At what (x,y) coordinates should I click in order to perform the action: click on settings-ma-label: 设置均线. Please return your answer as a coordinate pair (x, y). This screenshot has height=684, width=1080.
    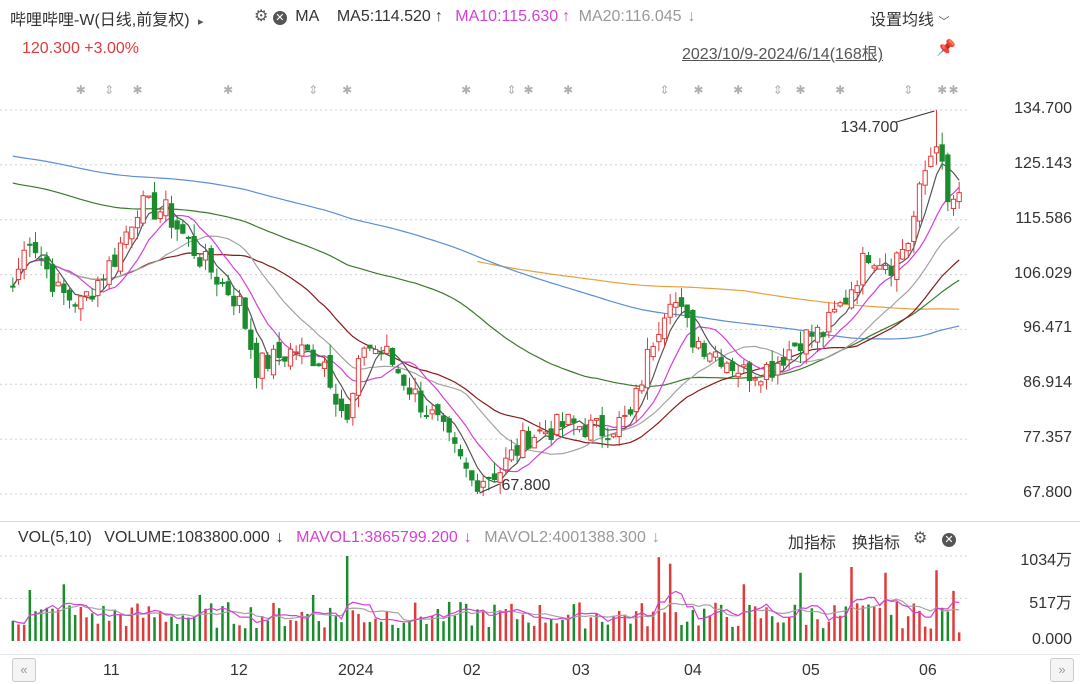
    Looking at the image, I should click on (902, 20).